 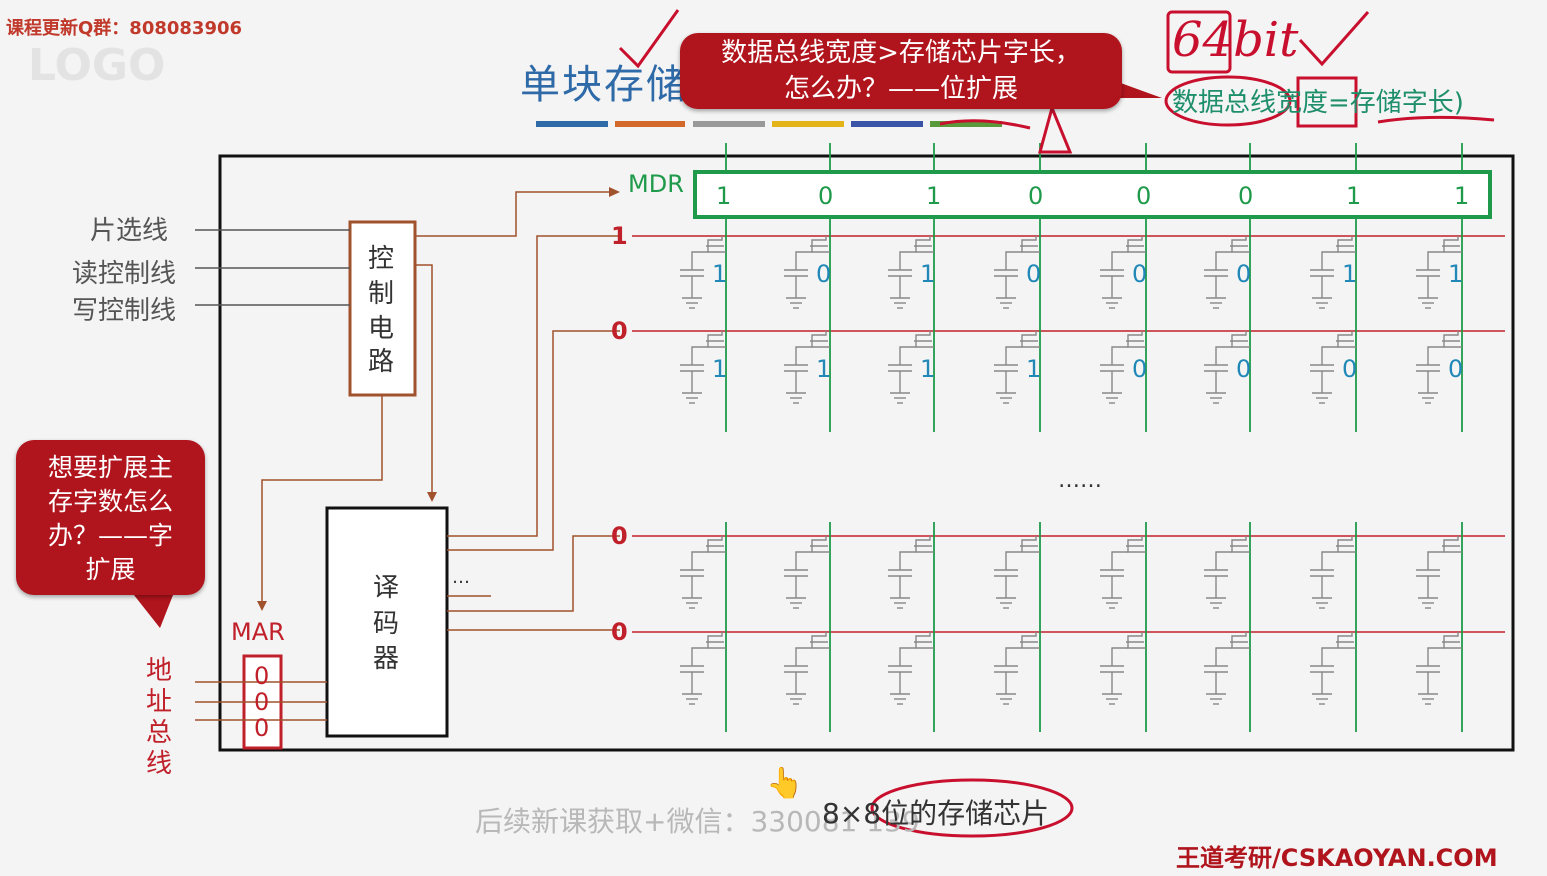 What do you see at coordinates (110, 517) in the screenshot?
I see `word-expansion-callout: 想要扩展主 存字数怎么 办？——字 扩展` at bounding box center [110, 517].